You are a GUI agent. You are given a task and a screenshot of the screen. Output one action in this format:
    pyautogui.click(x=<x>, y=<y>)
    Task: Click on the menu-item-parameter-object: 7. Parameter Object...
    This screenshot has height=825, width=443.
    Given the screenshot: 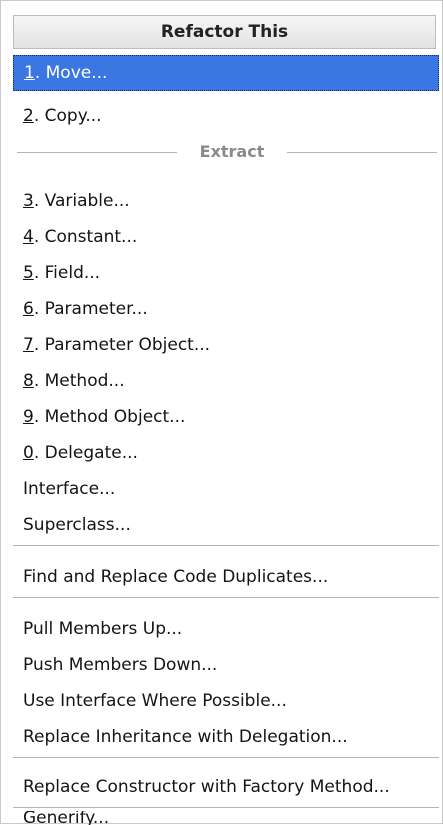 What is the action you would take?
    pyautogui.click(x=226, y=345)
    